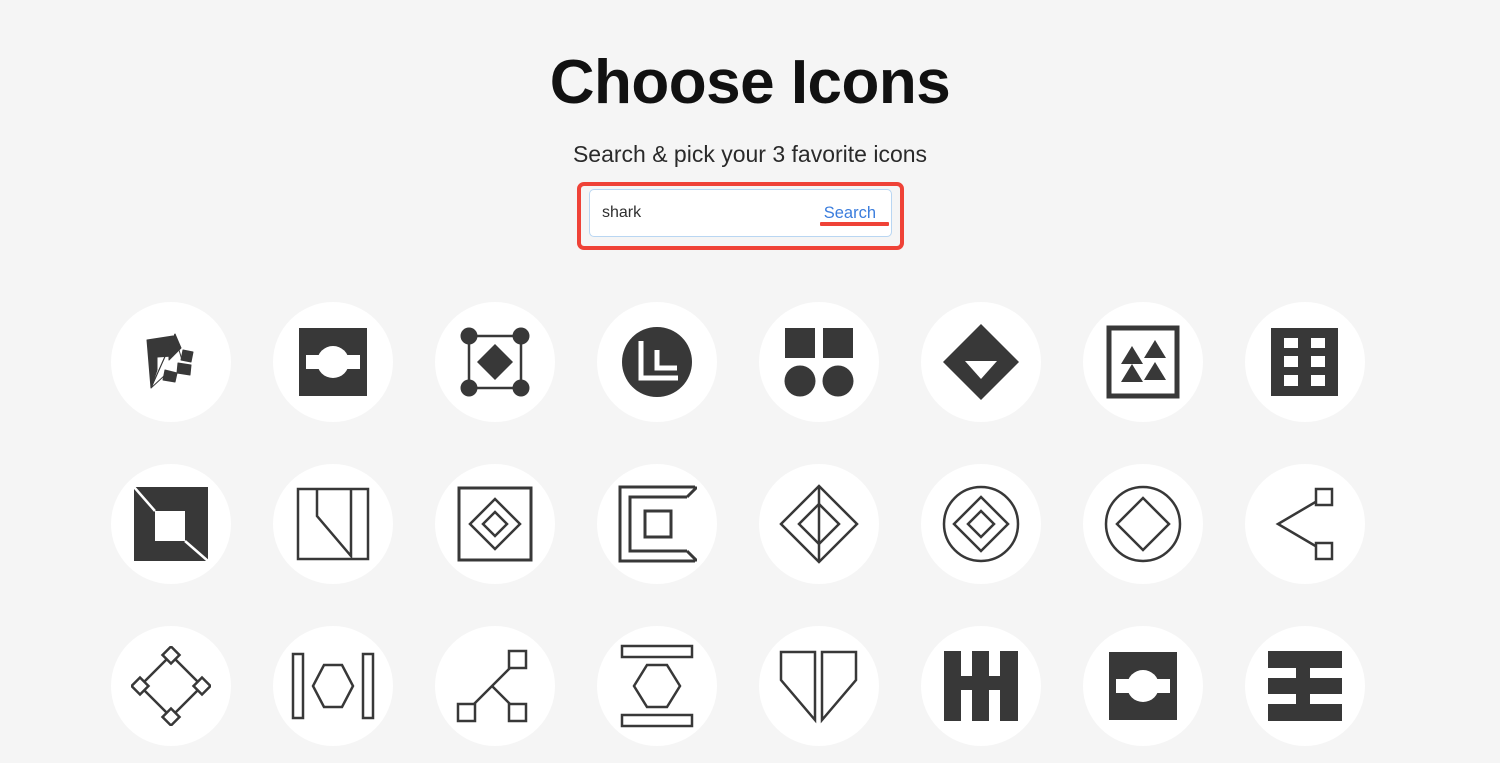 The image size is (1500, 763). I want to click on angle-bracket-nodes-icon, so click(1305, 524).